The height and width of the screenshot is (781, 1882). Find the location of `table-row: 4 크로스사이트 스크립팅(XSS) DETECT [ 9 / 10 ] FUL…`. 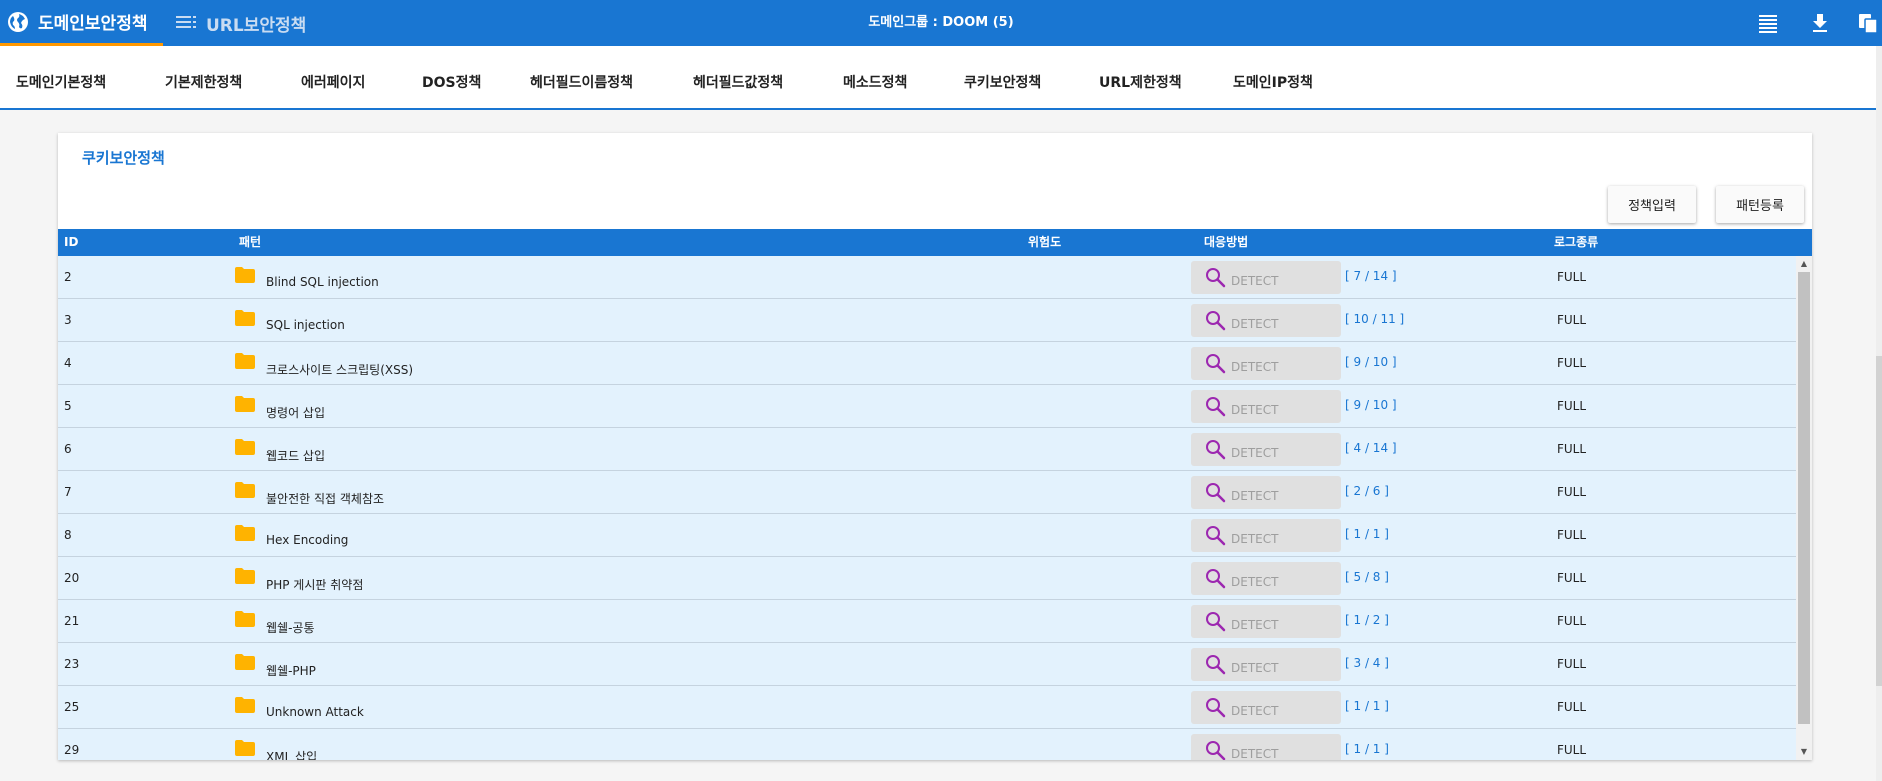

table-row: 4 크로스사이트 스크립팅(XSS) DETECT [ 9 / 10 ] FUL… is located at coordinates (927, 363).